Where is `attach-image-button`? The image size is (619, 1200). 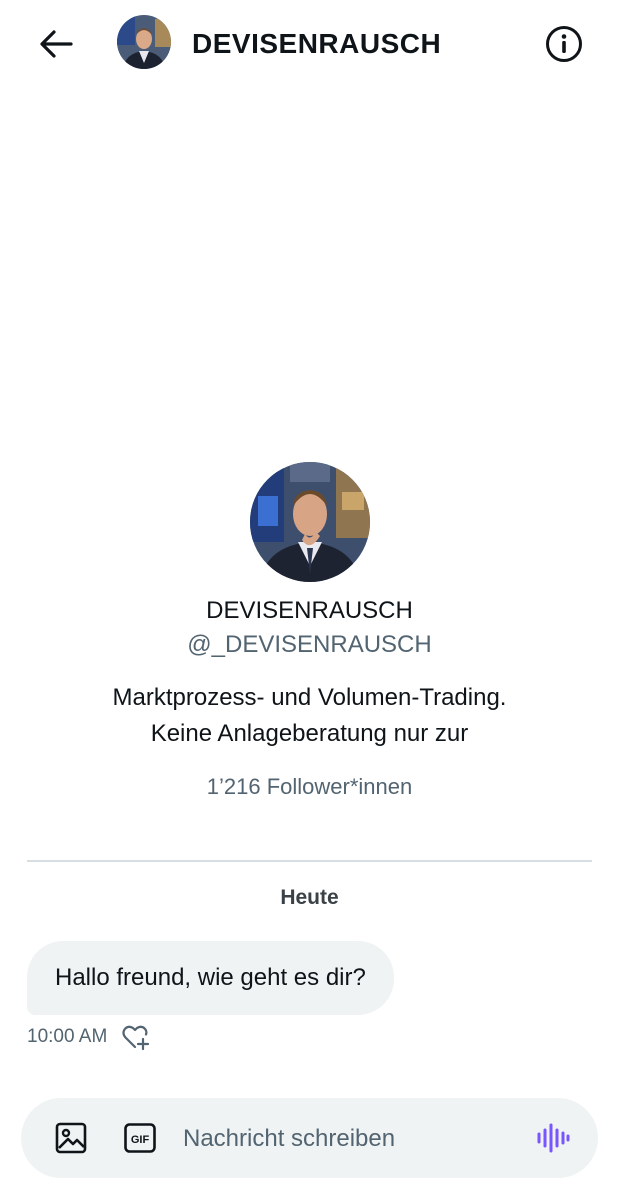
attach-image-button is located at coordinates (71, 1138).